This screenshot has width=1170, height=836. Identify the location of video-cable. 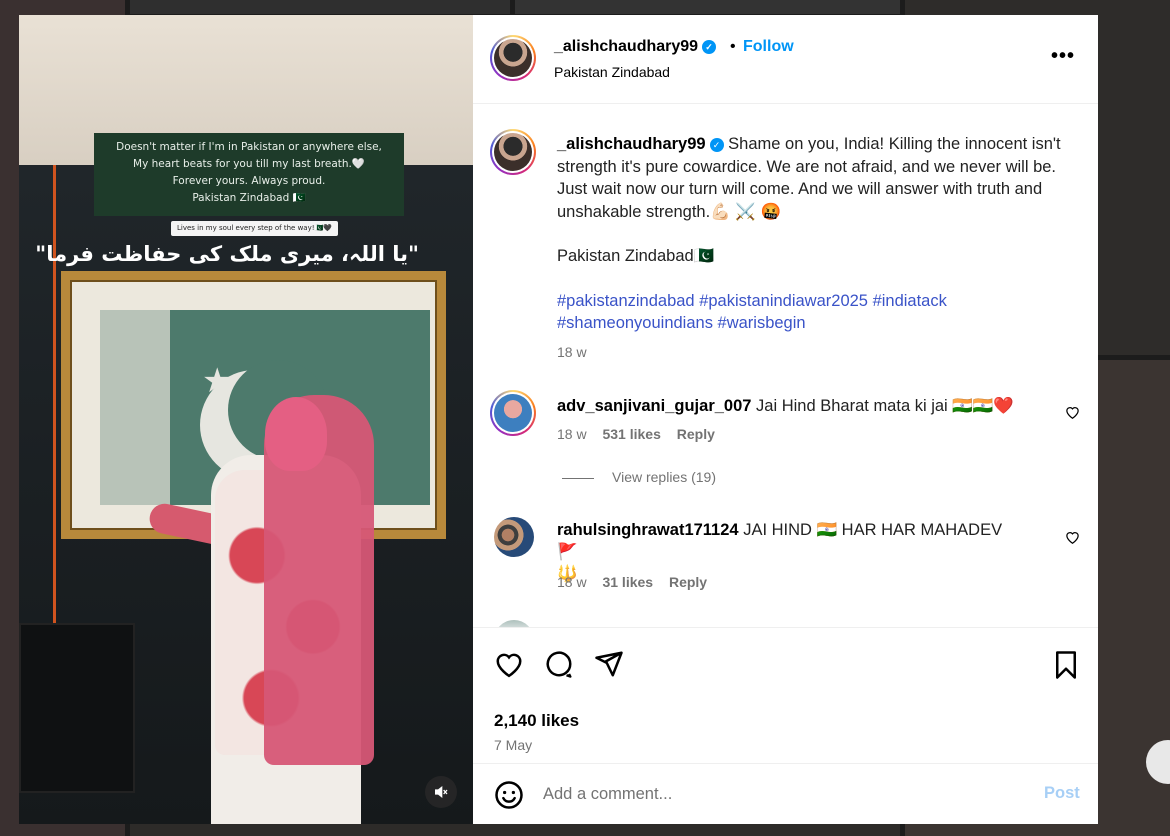
(54, 400).